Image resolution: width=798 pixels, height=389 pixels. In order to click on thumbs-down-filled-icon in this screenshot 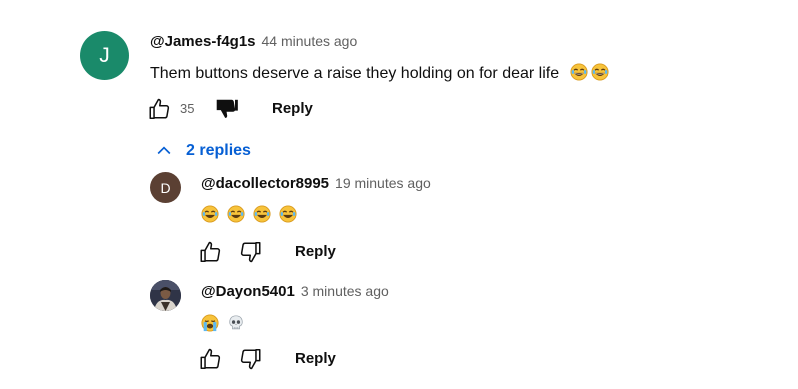, I will do `click(227, 108)`.